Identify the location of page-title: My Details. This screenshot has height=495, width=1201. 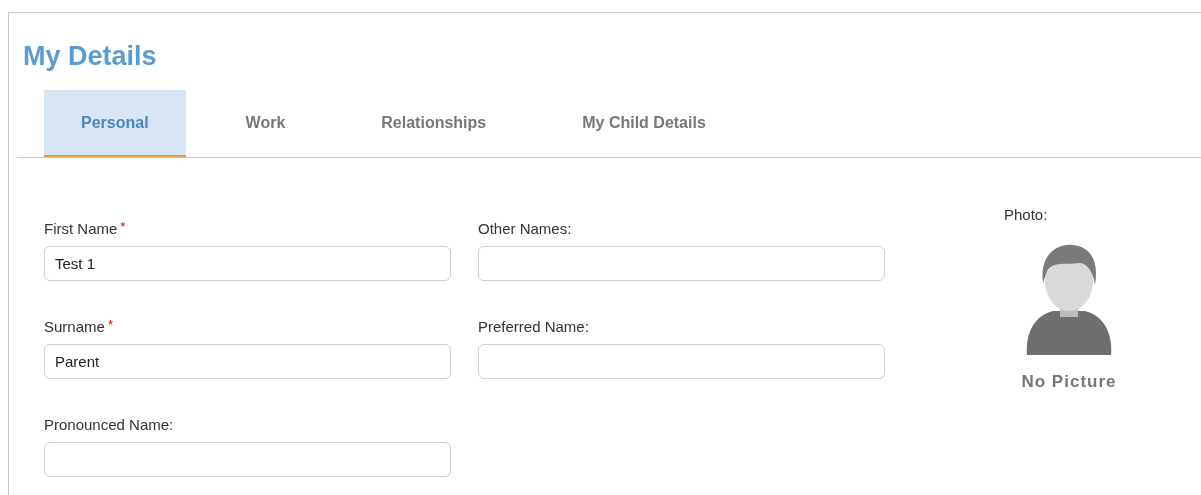
(90, 56).